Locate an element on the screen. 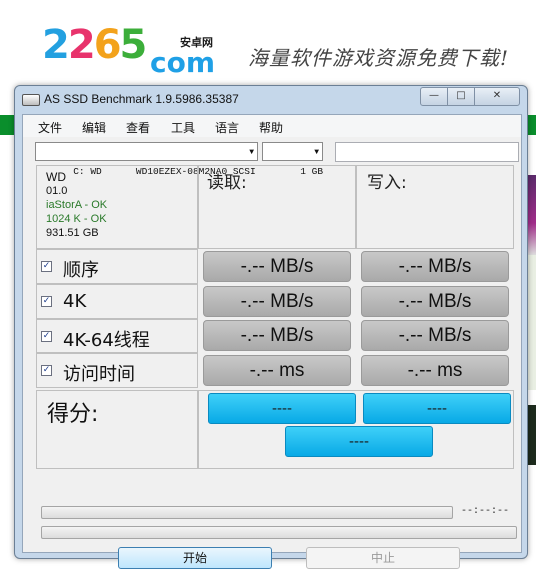  logo-digit: 6 is located at coordinates (107, 45).